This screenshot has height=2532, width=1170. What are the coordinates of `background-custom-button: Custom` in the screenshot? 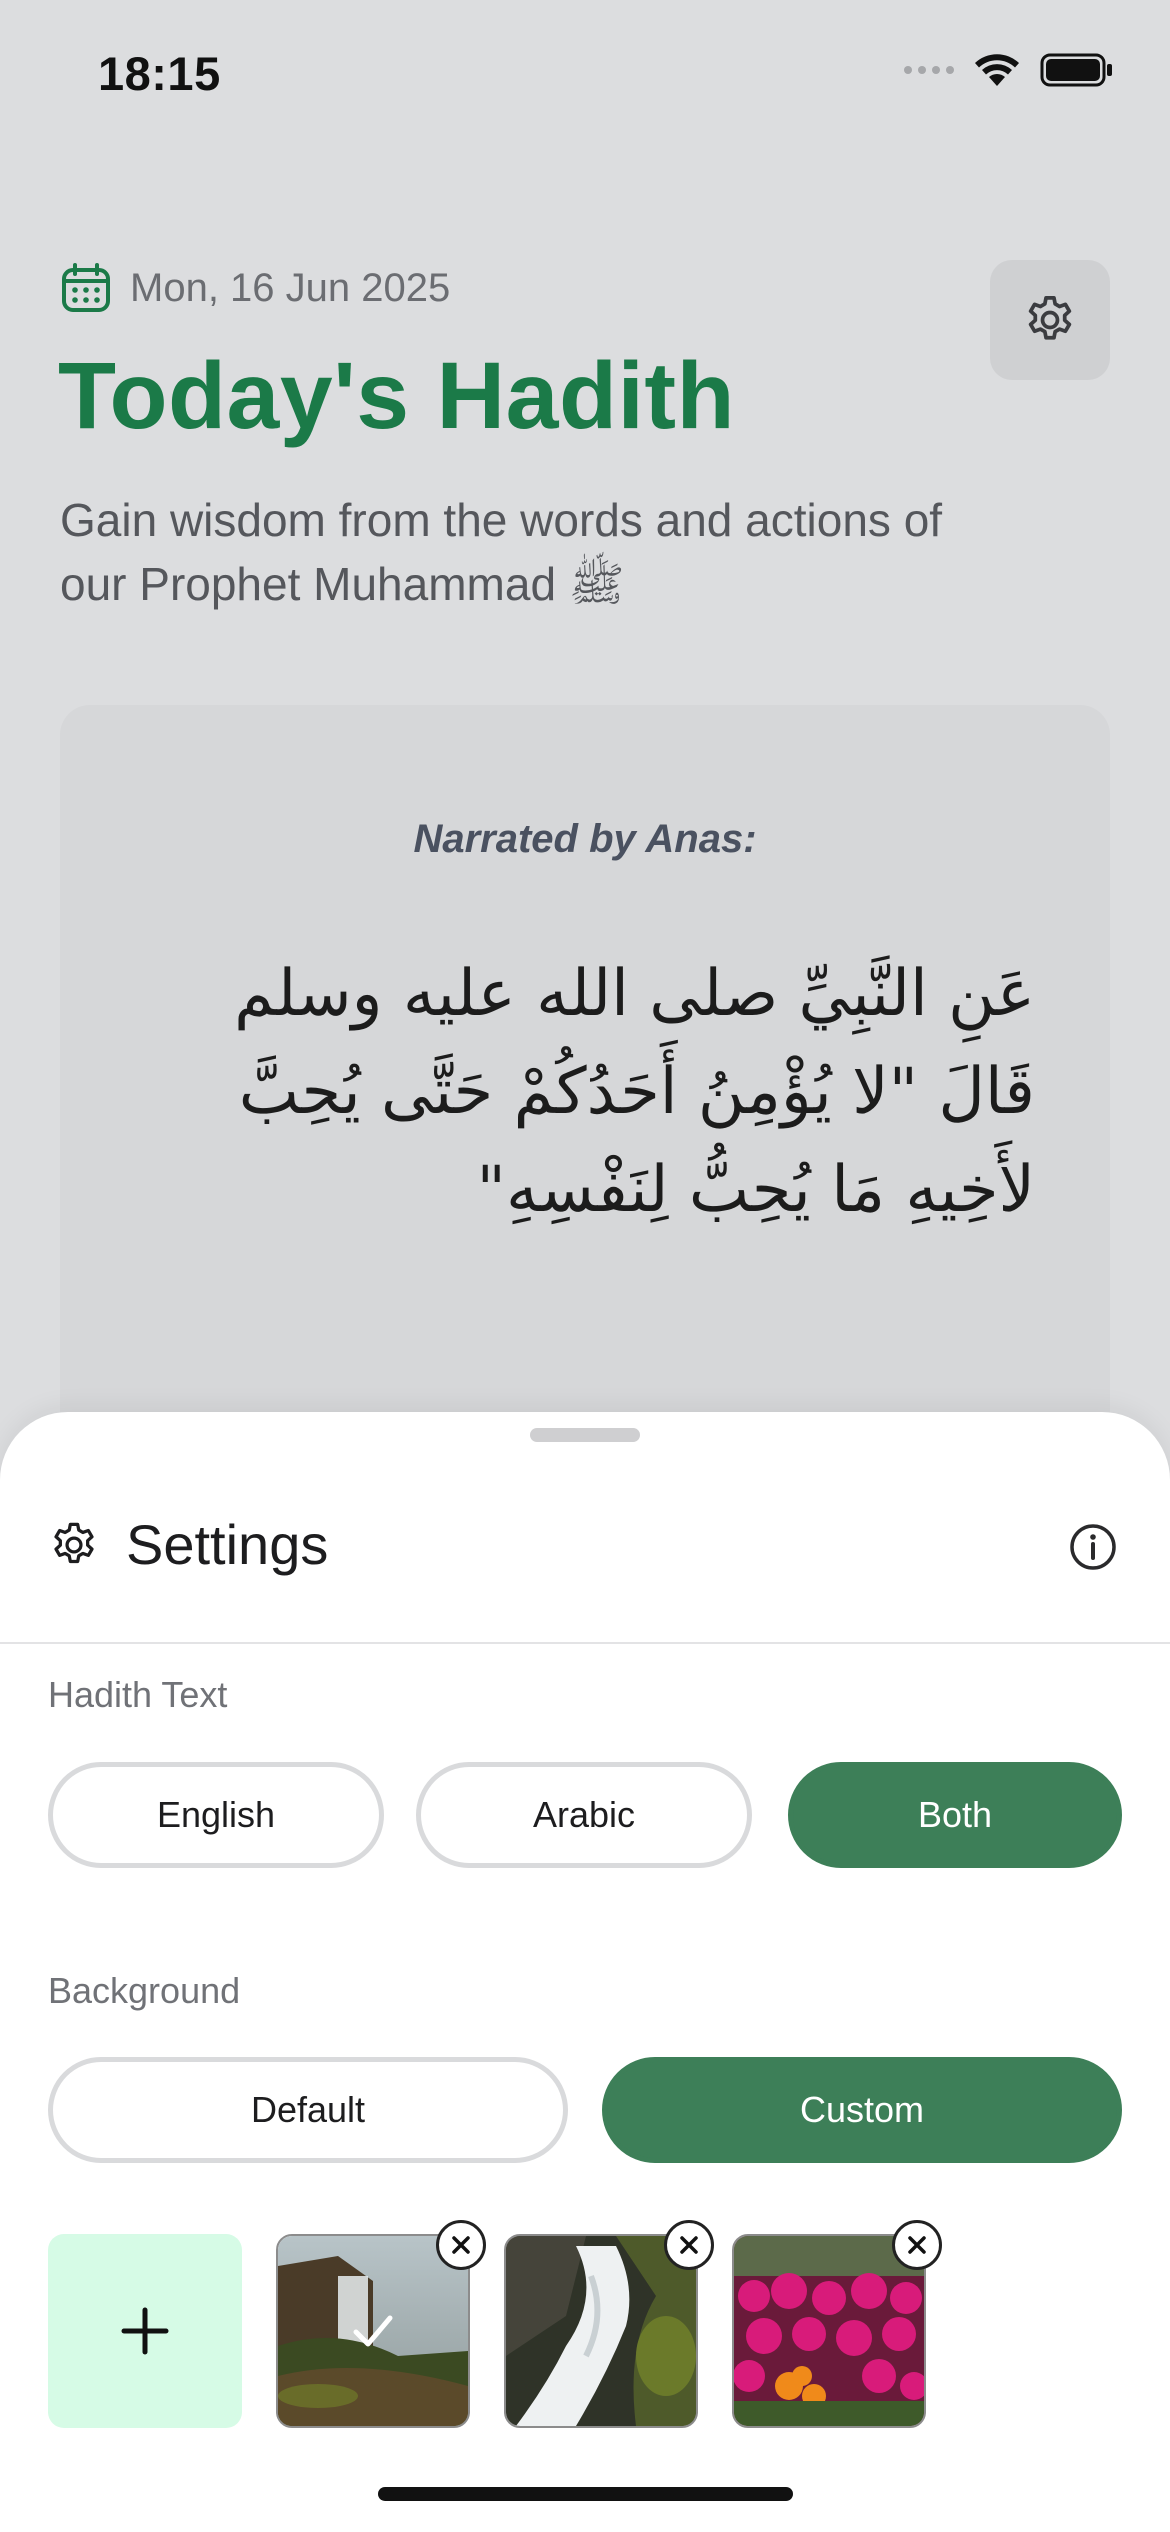 It's located at (862, 2110).